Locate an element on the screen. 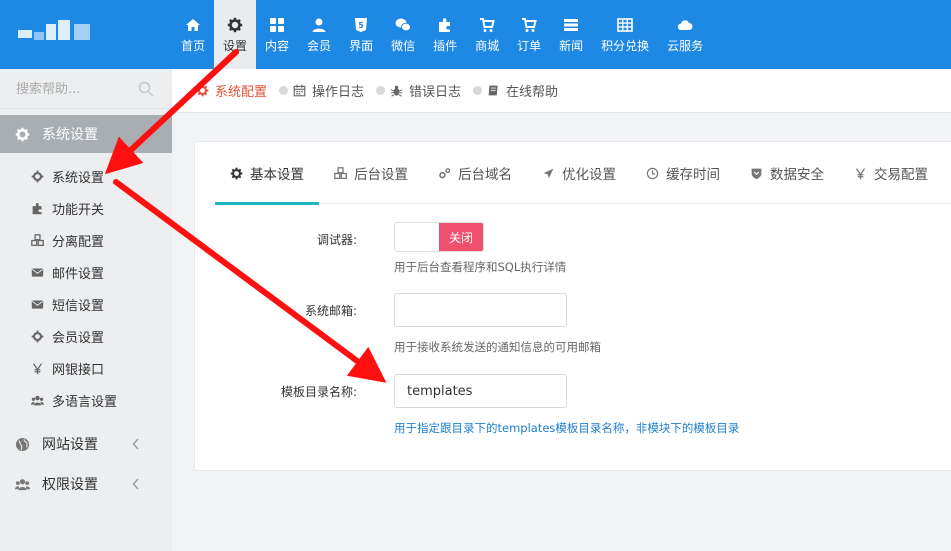 This screenshot has height=551, width=951. sidebar-item-sms-settings: 短信设置 is located at coordinates (86, 304).